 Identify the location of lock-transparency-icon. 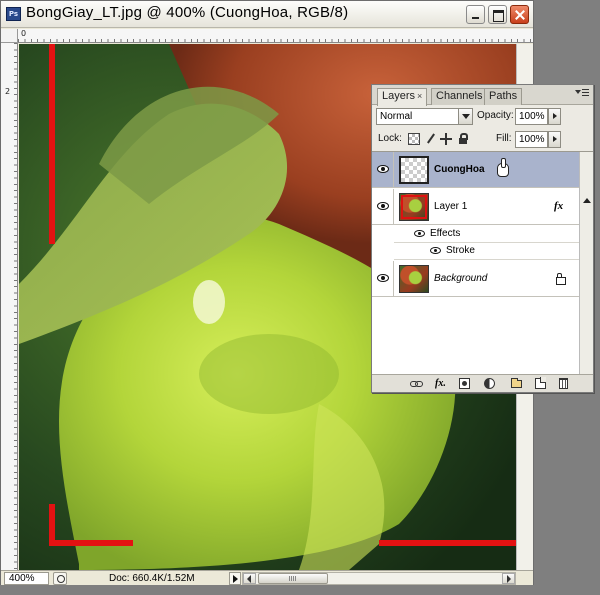
(414, 139).